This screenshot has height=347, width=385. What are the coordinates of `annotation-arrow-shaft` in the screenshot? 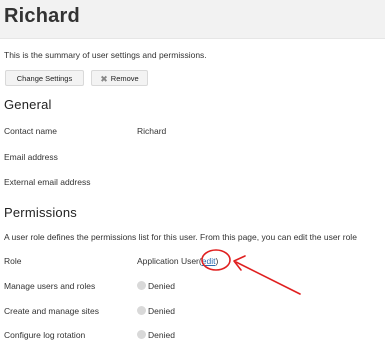 It's located at (268, 278).